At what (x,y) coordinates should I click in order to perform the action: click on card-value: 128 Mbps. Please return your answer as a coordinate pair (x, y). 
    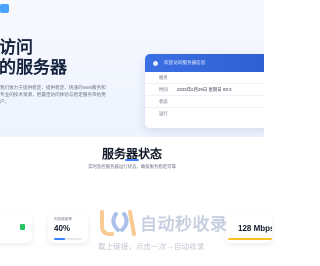
    Looking at the image, I should click on (255, 228).